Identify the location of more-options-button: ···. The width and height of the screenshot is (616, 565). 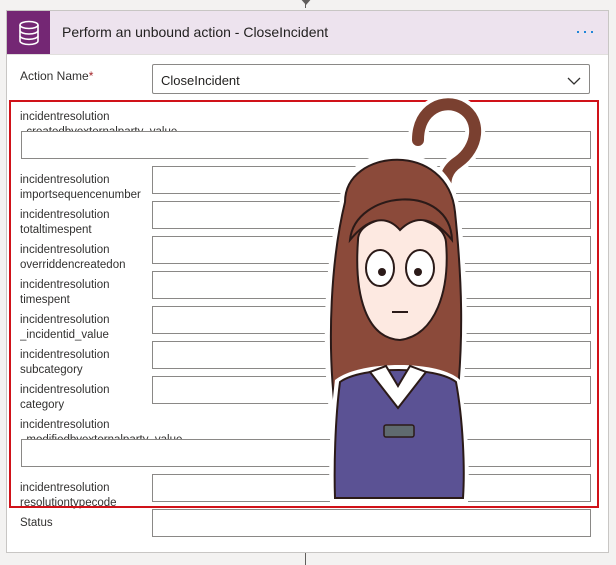
(585, 31).